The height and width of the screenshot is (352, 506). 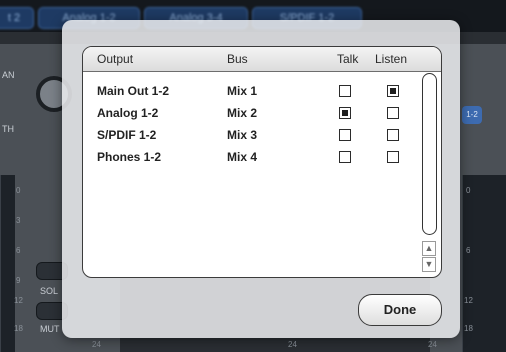 I want to click on scrollbar-thumb, so click(x=429, y=154).